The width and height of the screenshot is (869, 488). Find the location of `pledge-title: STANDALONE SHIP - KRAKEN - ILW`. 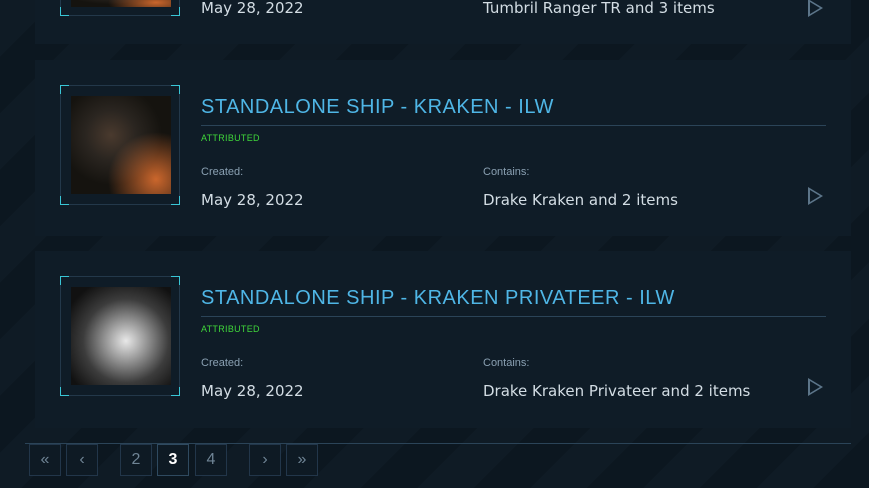

pledge-title: STANDALONE SHIP - KRAKEN - ILW is located at coordinates (513, 111).